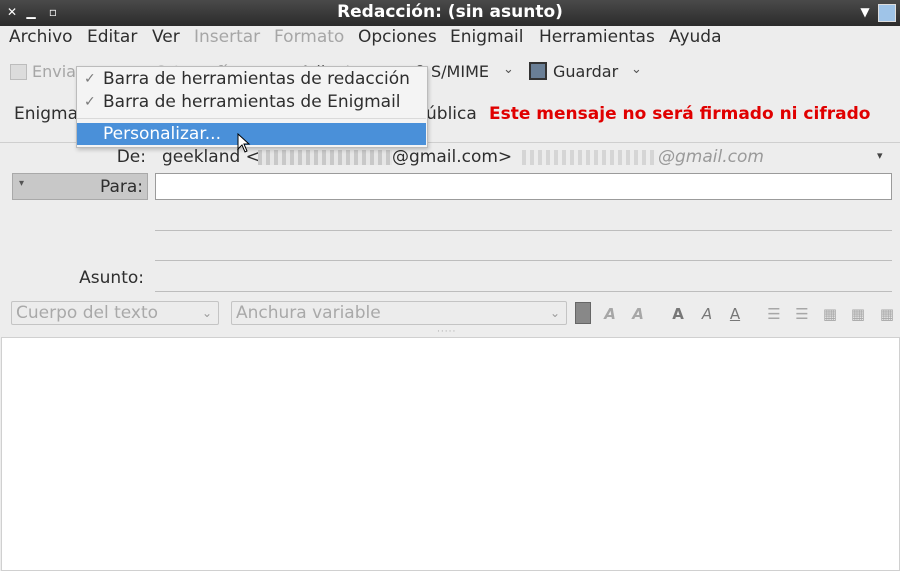 Image resolution: width=900 pixels, height=571 pixels. I want to click on indent-icon: ▦, so click(858, 314).